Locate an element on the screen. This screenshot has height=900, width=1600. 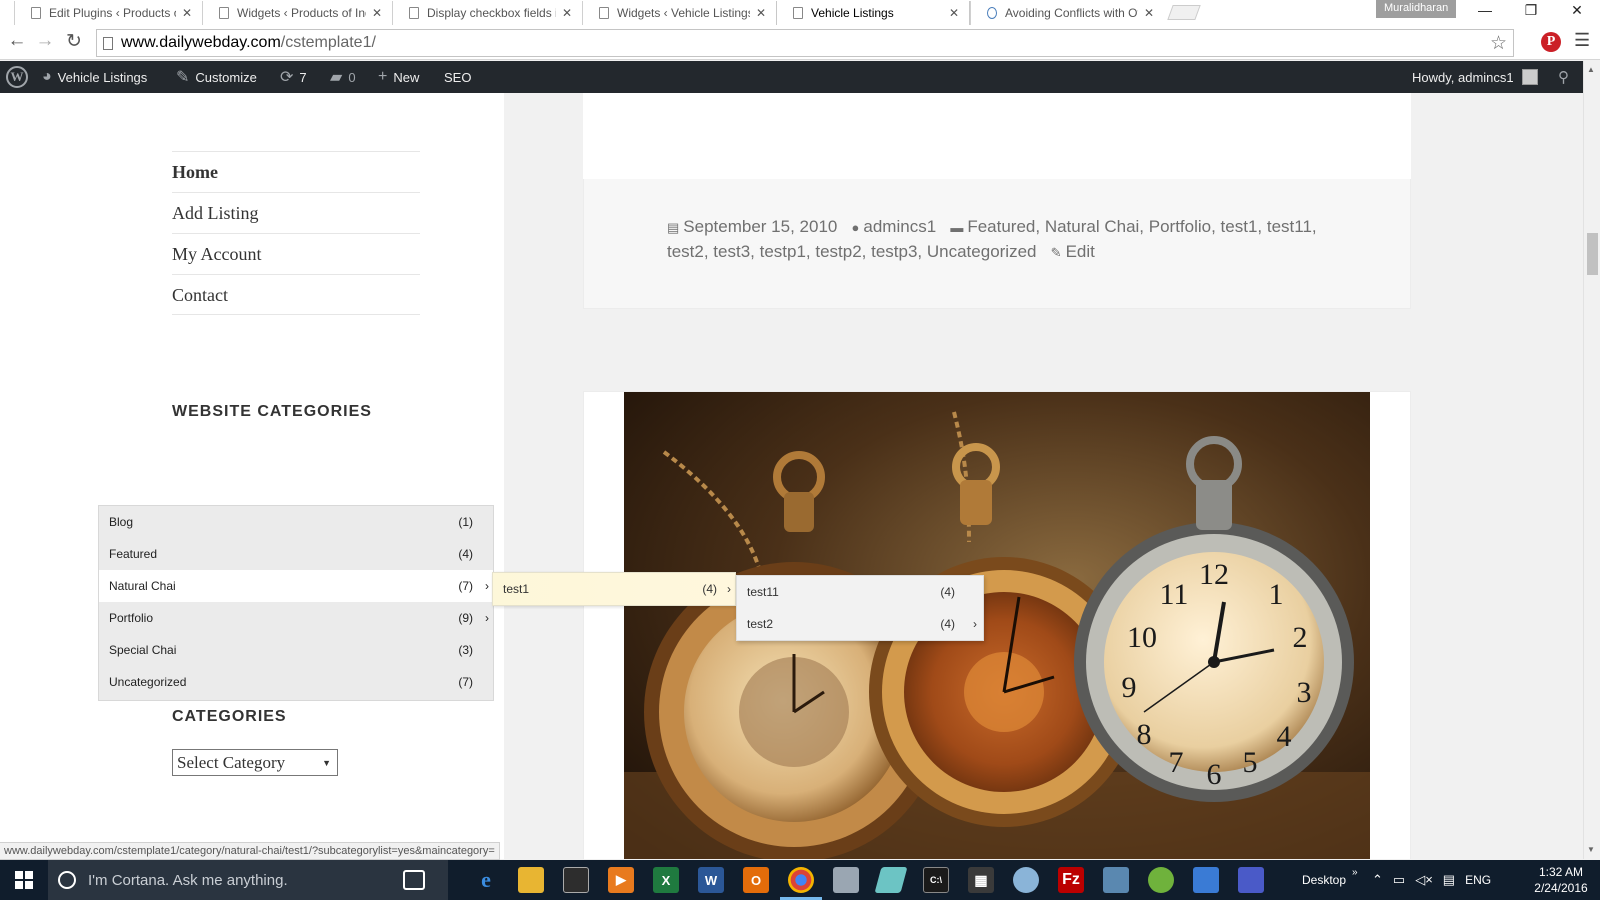
bookmark-star-icon: ☆ is located at coordinates (1498, 43).